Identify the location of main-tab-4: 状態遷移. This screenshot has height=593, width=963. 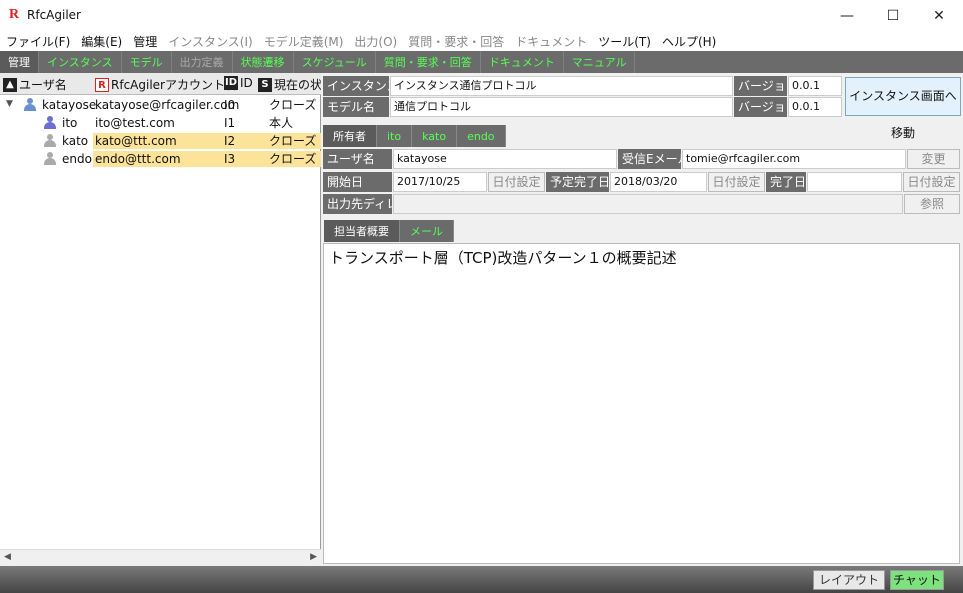
(263, 62).